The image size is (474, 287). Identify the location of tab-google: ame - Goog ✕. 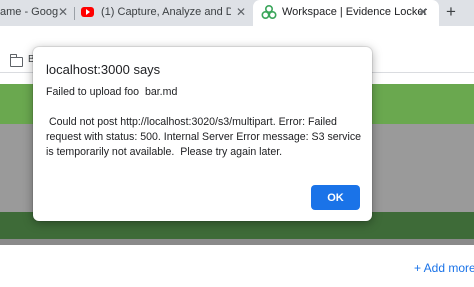
(37, 13).